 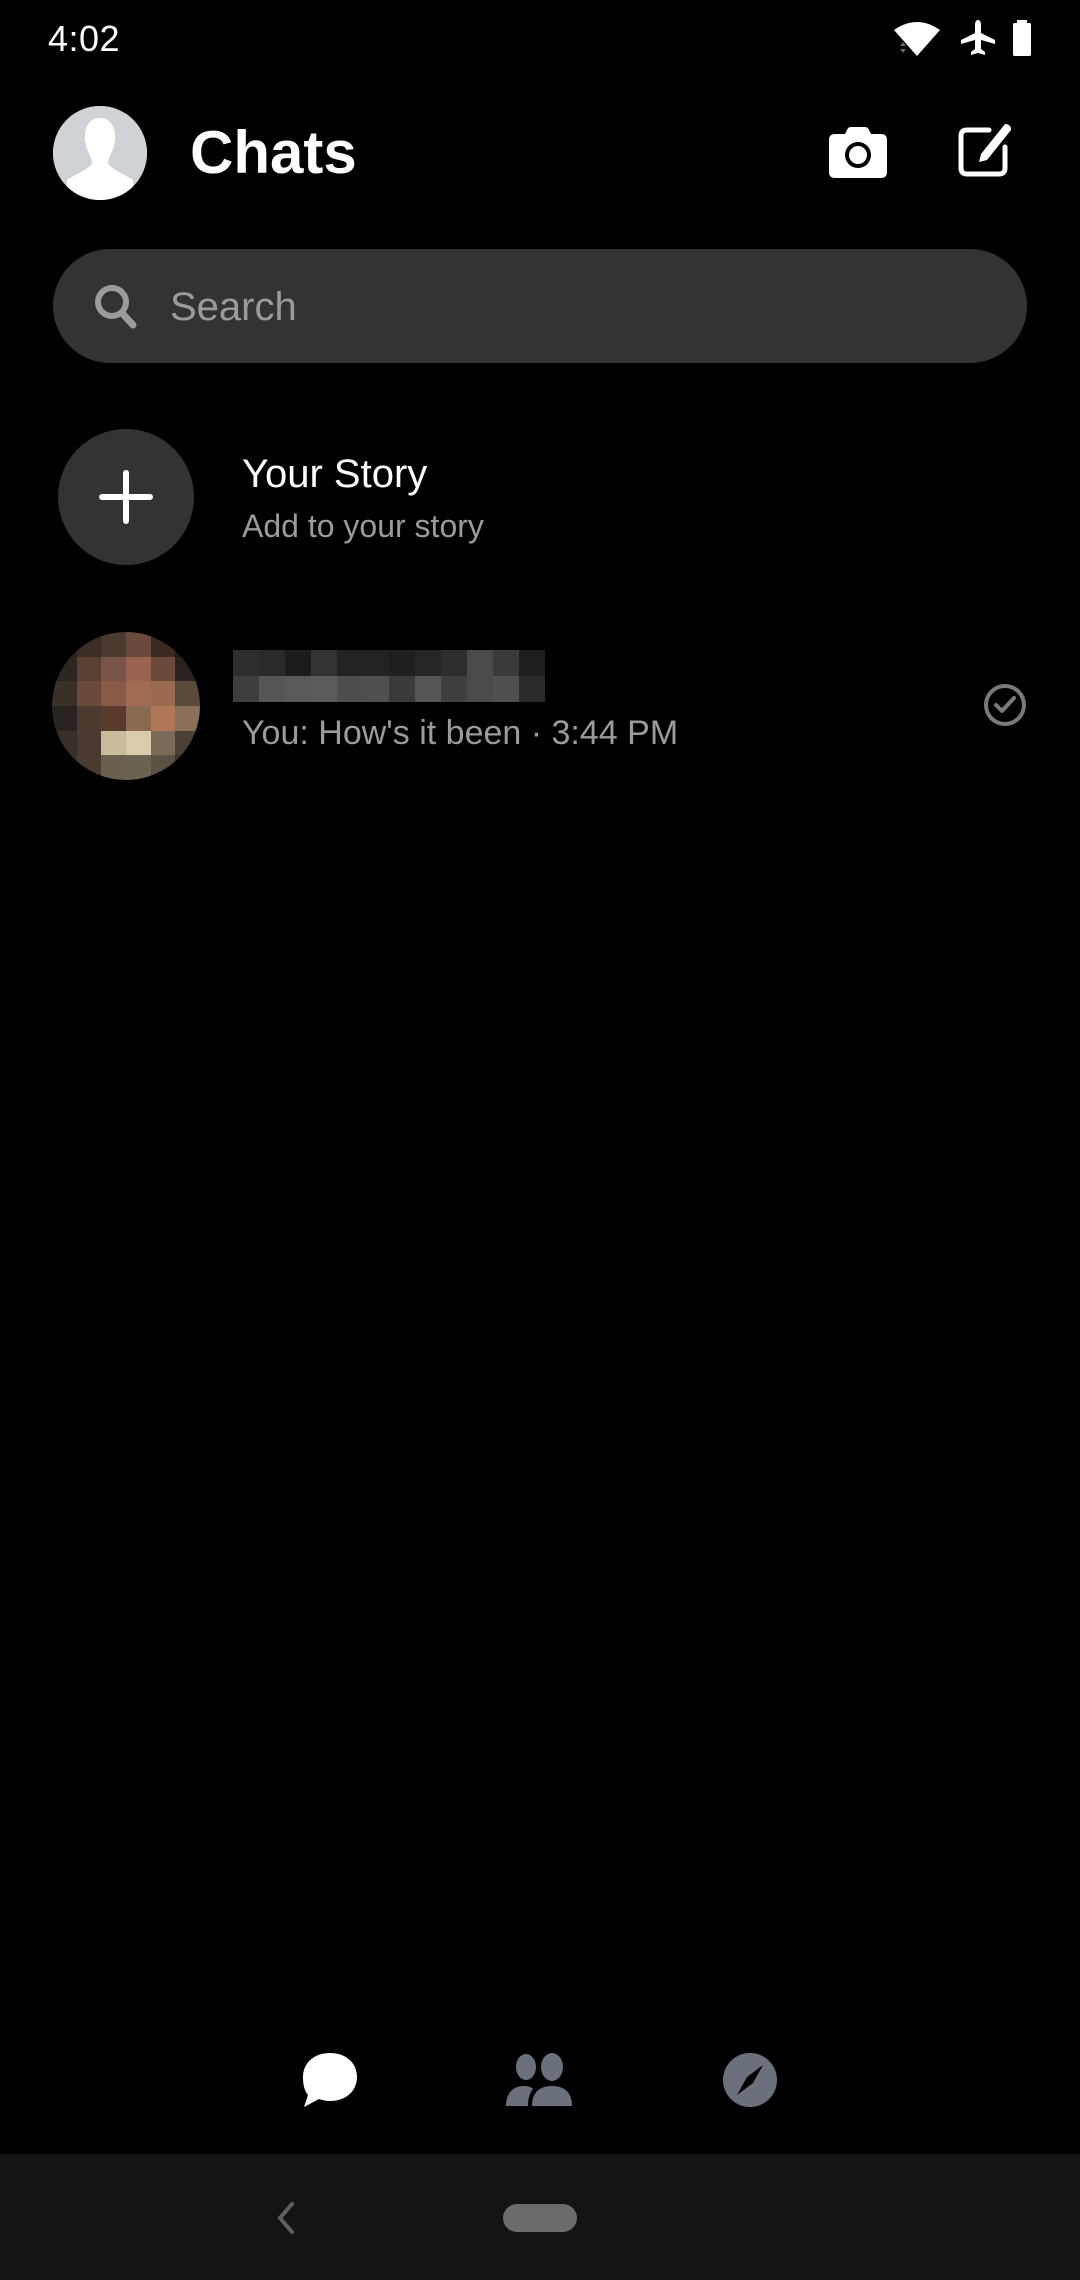 What do you see at coordinates (1005, 705) in the screenshot?
I see `sent-check-icon` at bounding box center [1005, 705].